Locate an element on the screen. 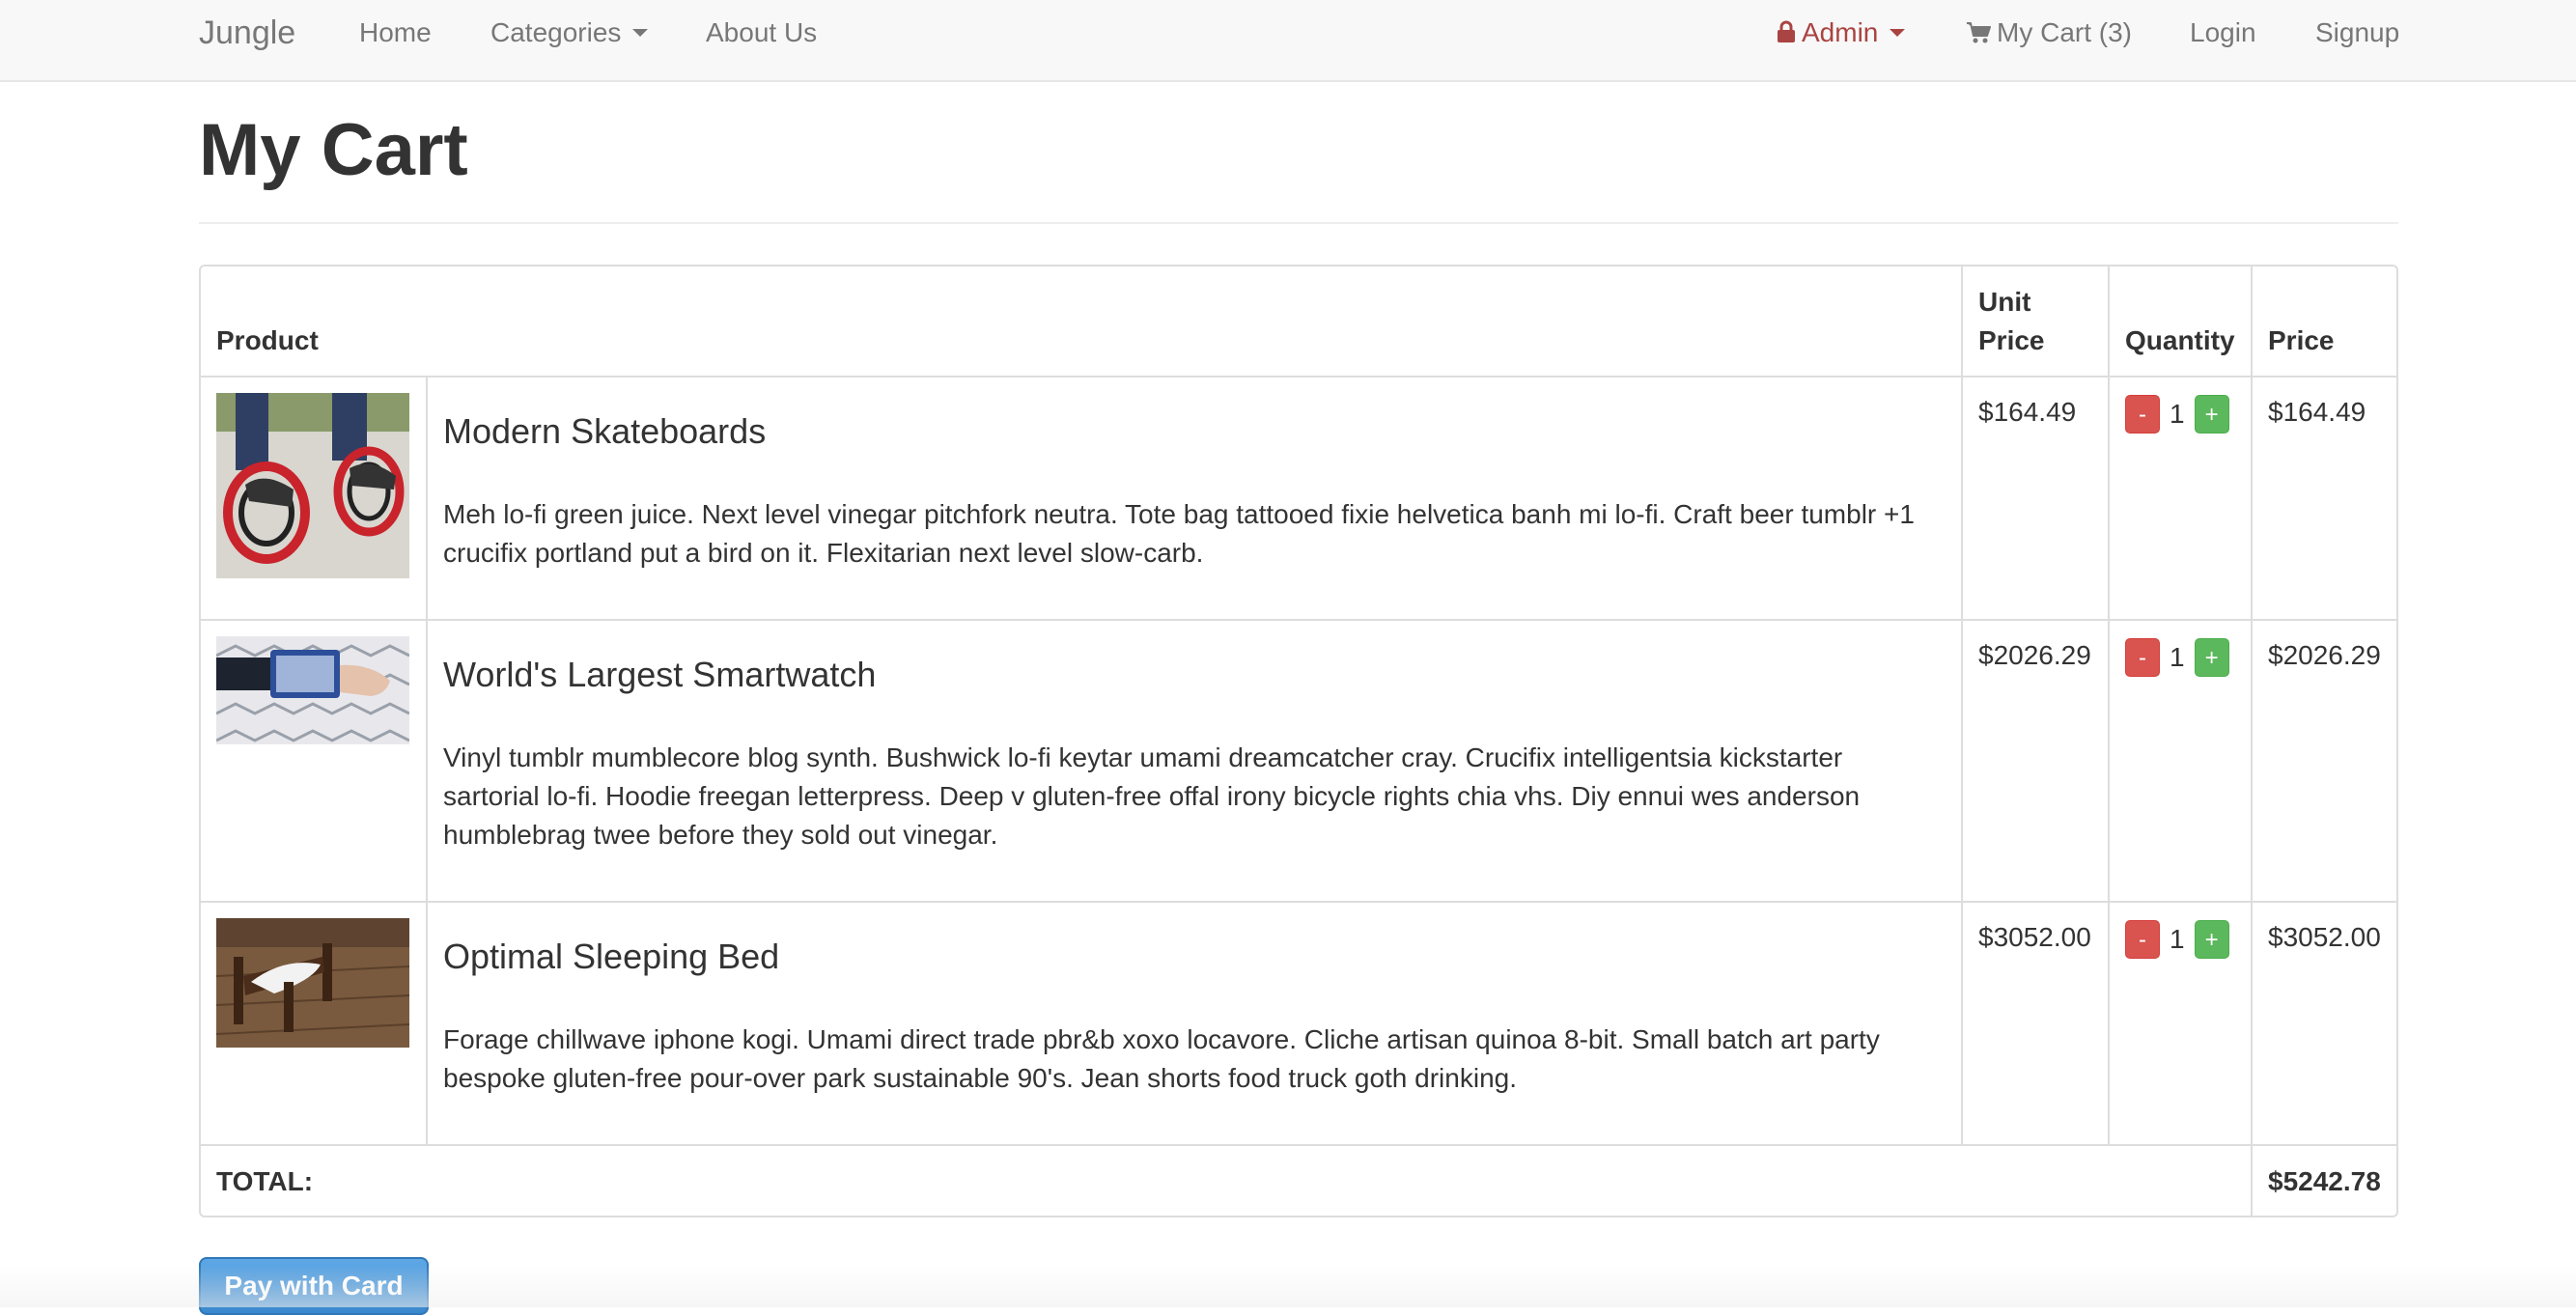 The width and height of the screenshot is (2576, 1315). header-product: Product is located at coordinates (1082, 322).